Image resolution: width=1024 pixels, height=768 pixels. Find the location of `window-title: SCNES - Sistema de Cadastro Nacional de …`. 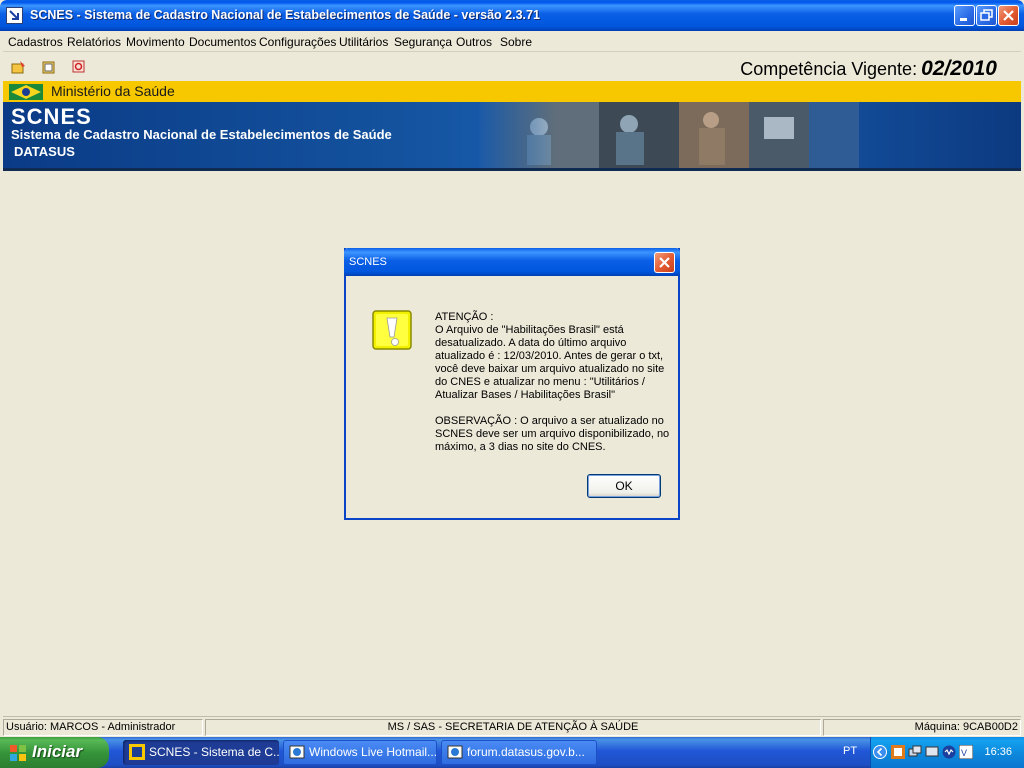

window-title: SCNES - Sistema de Cadastro Nacional de … is located at coordinates (285, 15).